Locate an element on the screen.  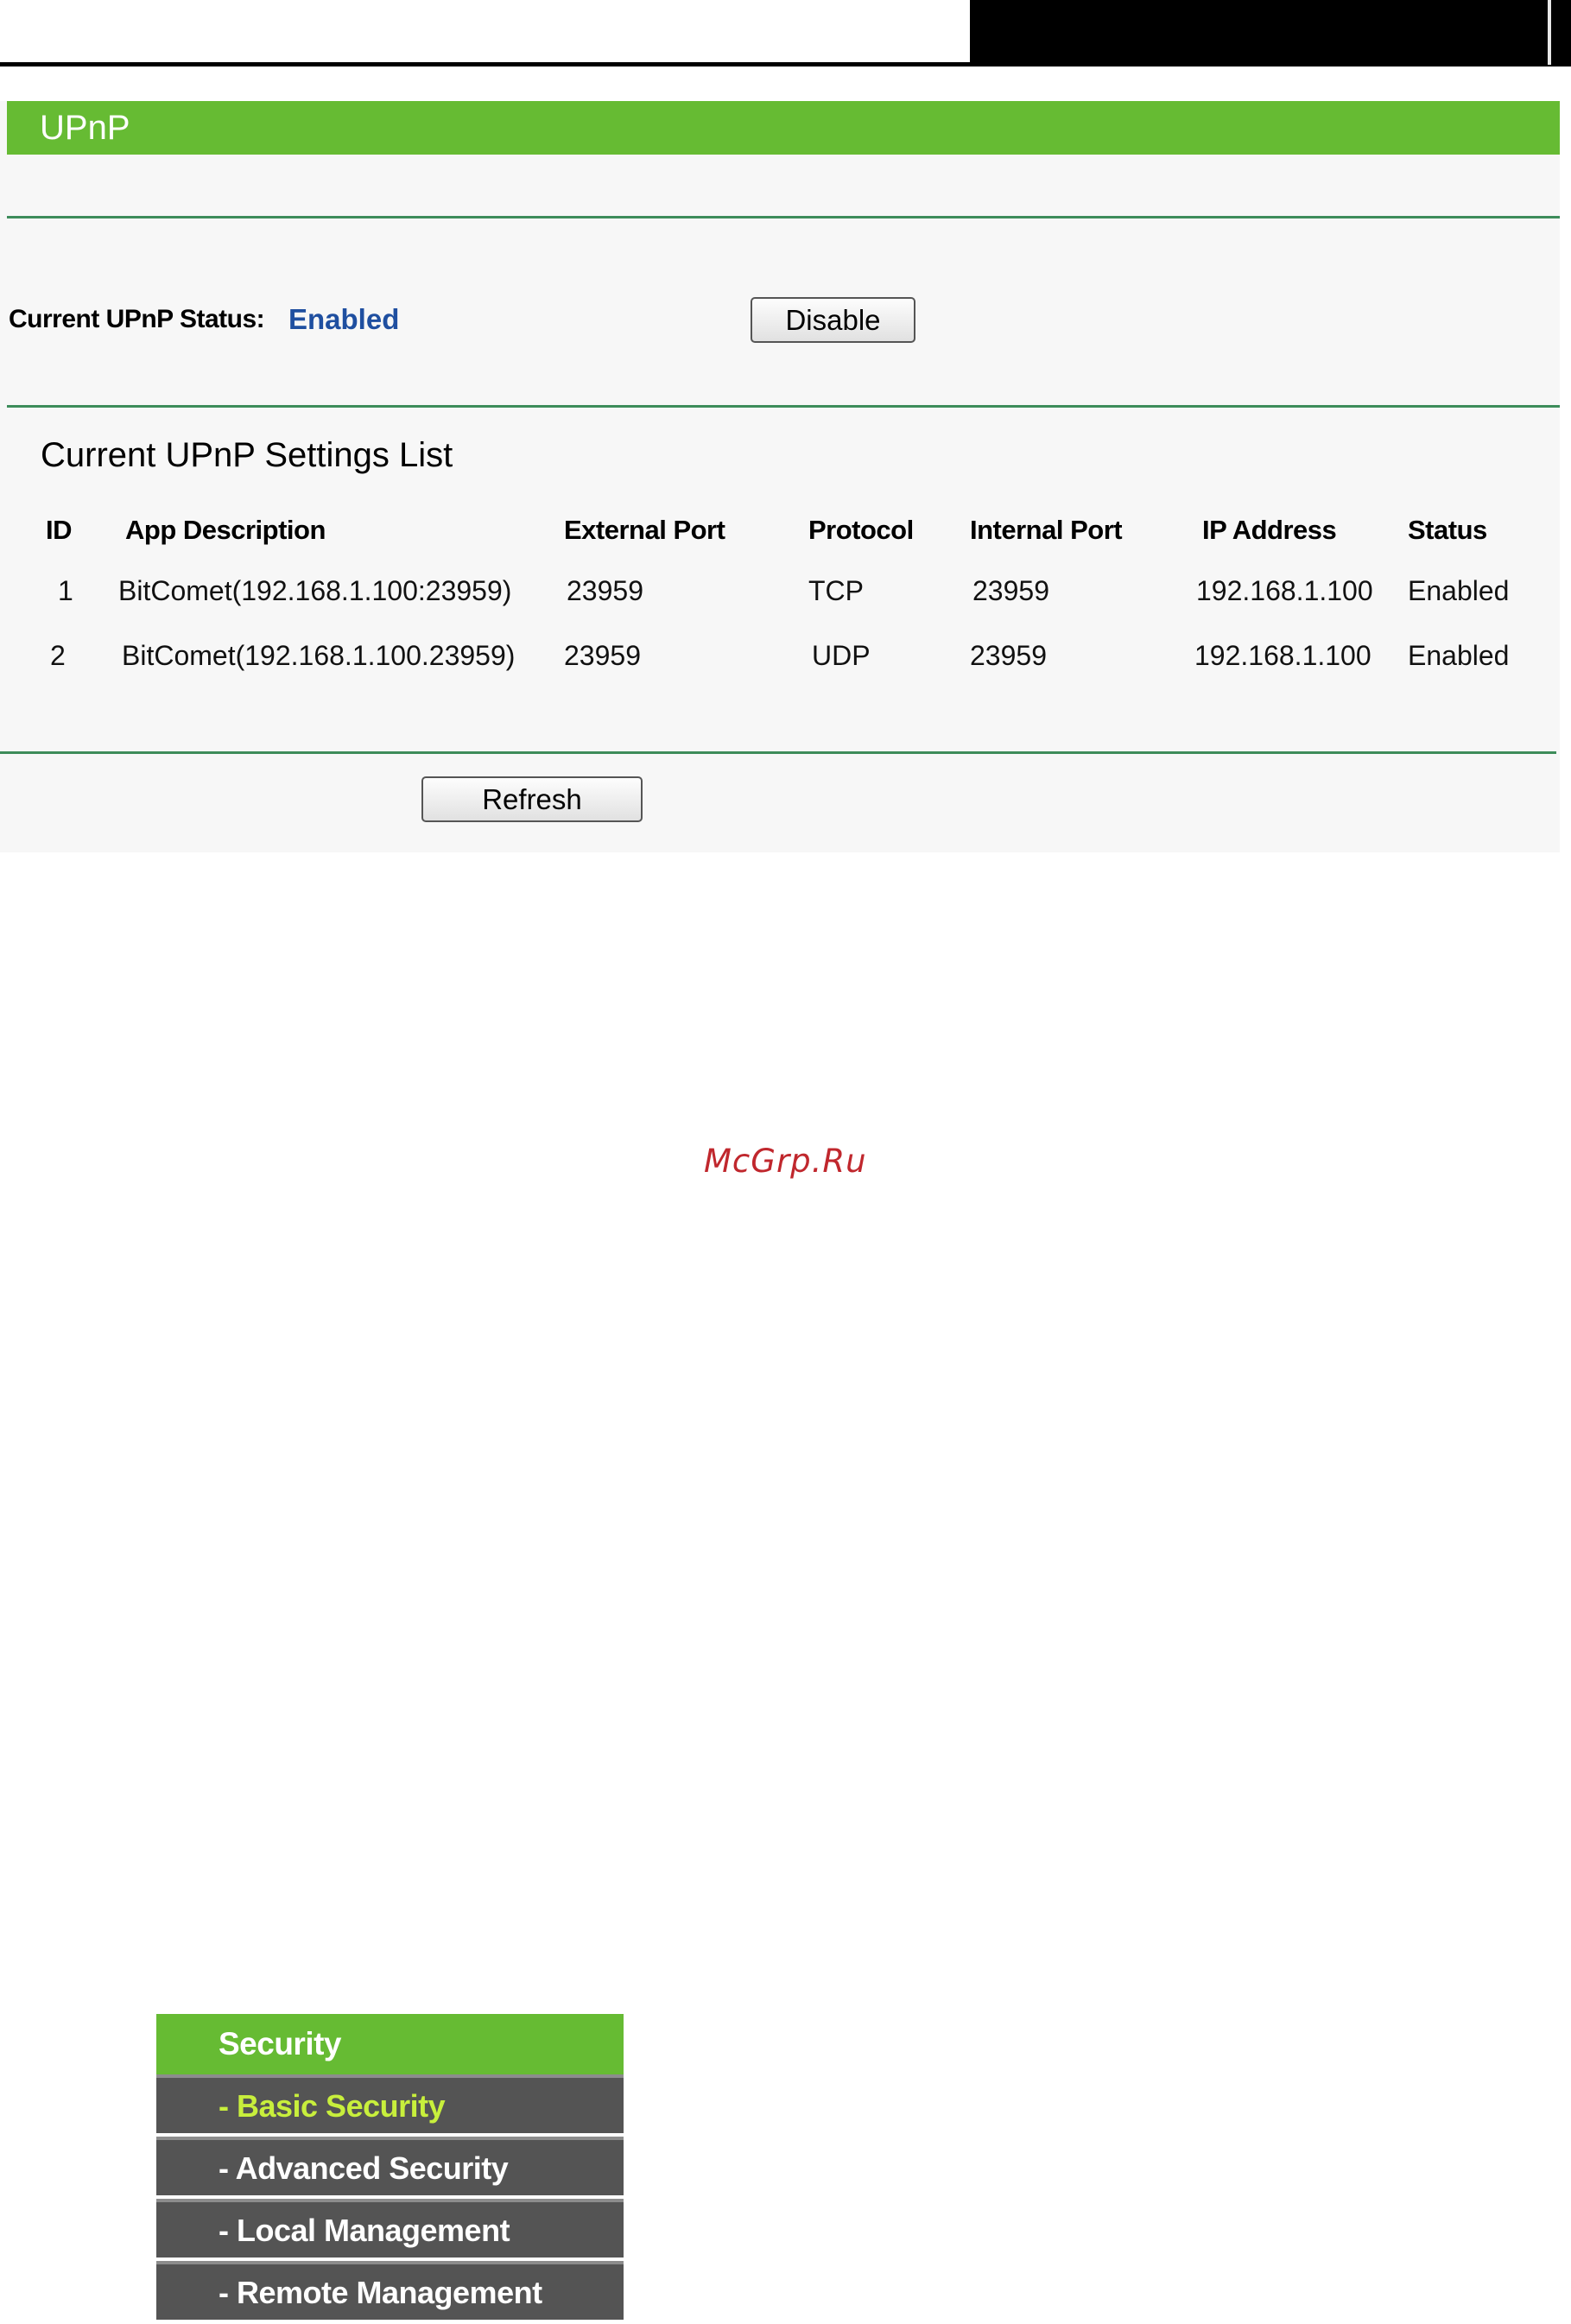
disable-button: Disable is located at coordinates (833, 320).